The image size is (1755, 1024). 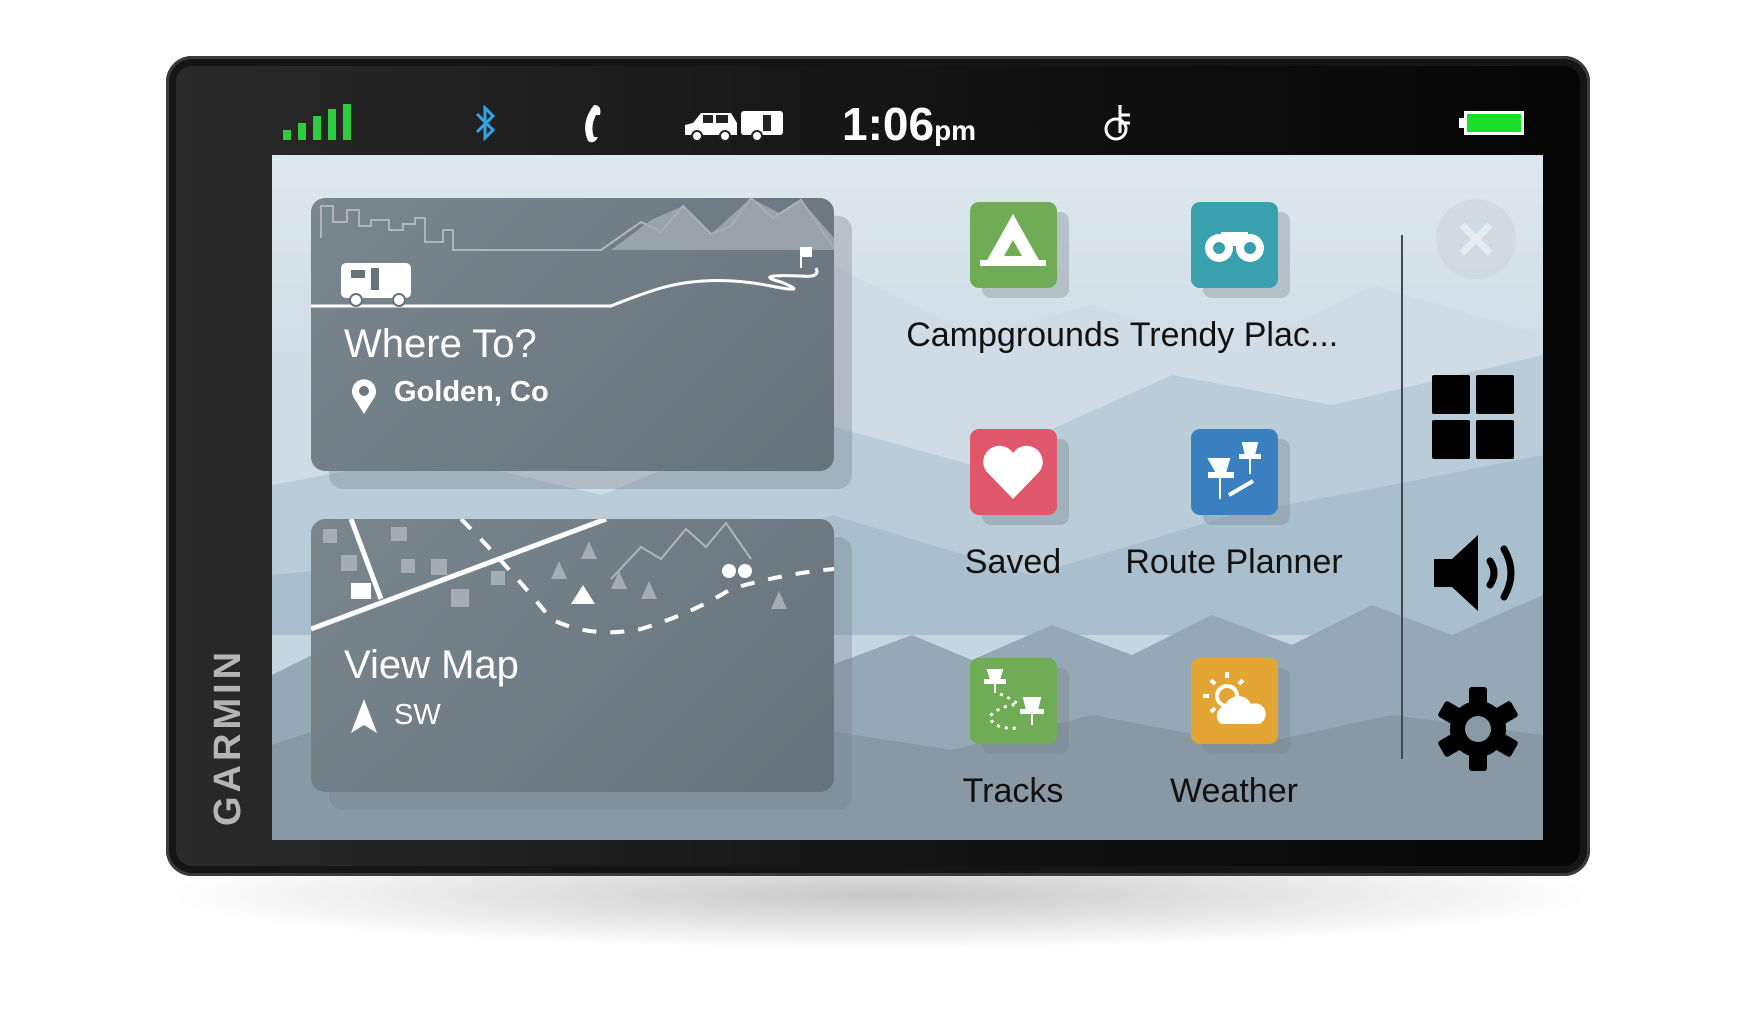 I want to click on app-weather: Weather, so click(x=1234, y=734).